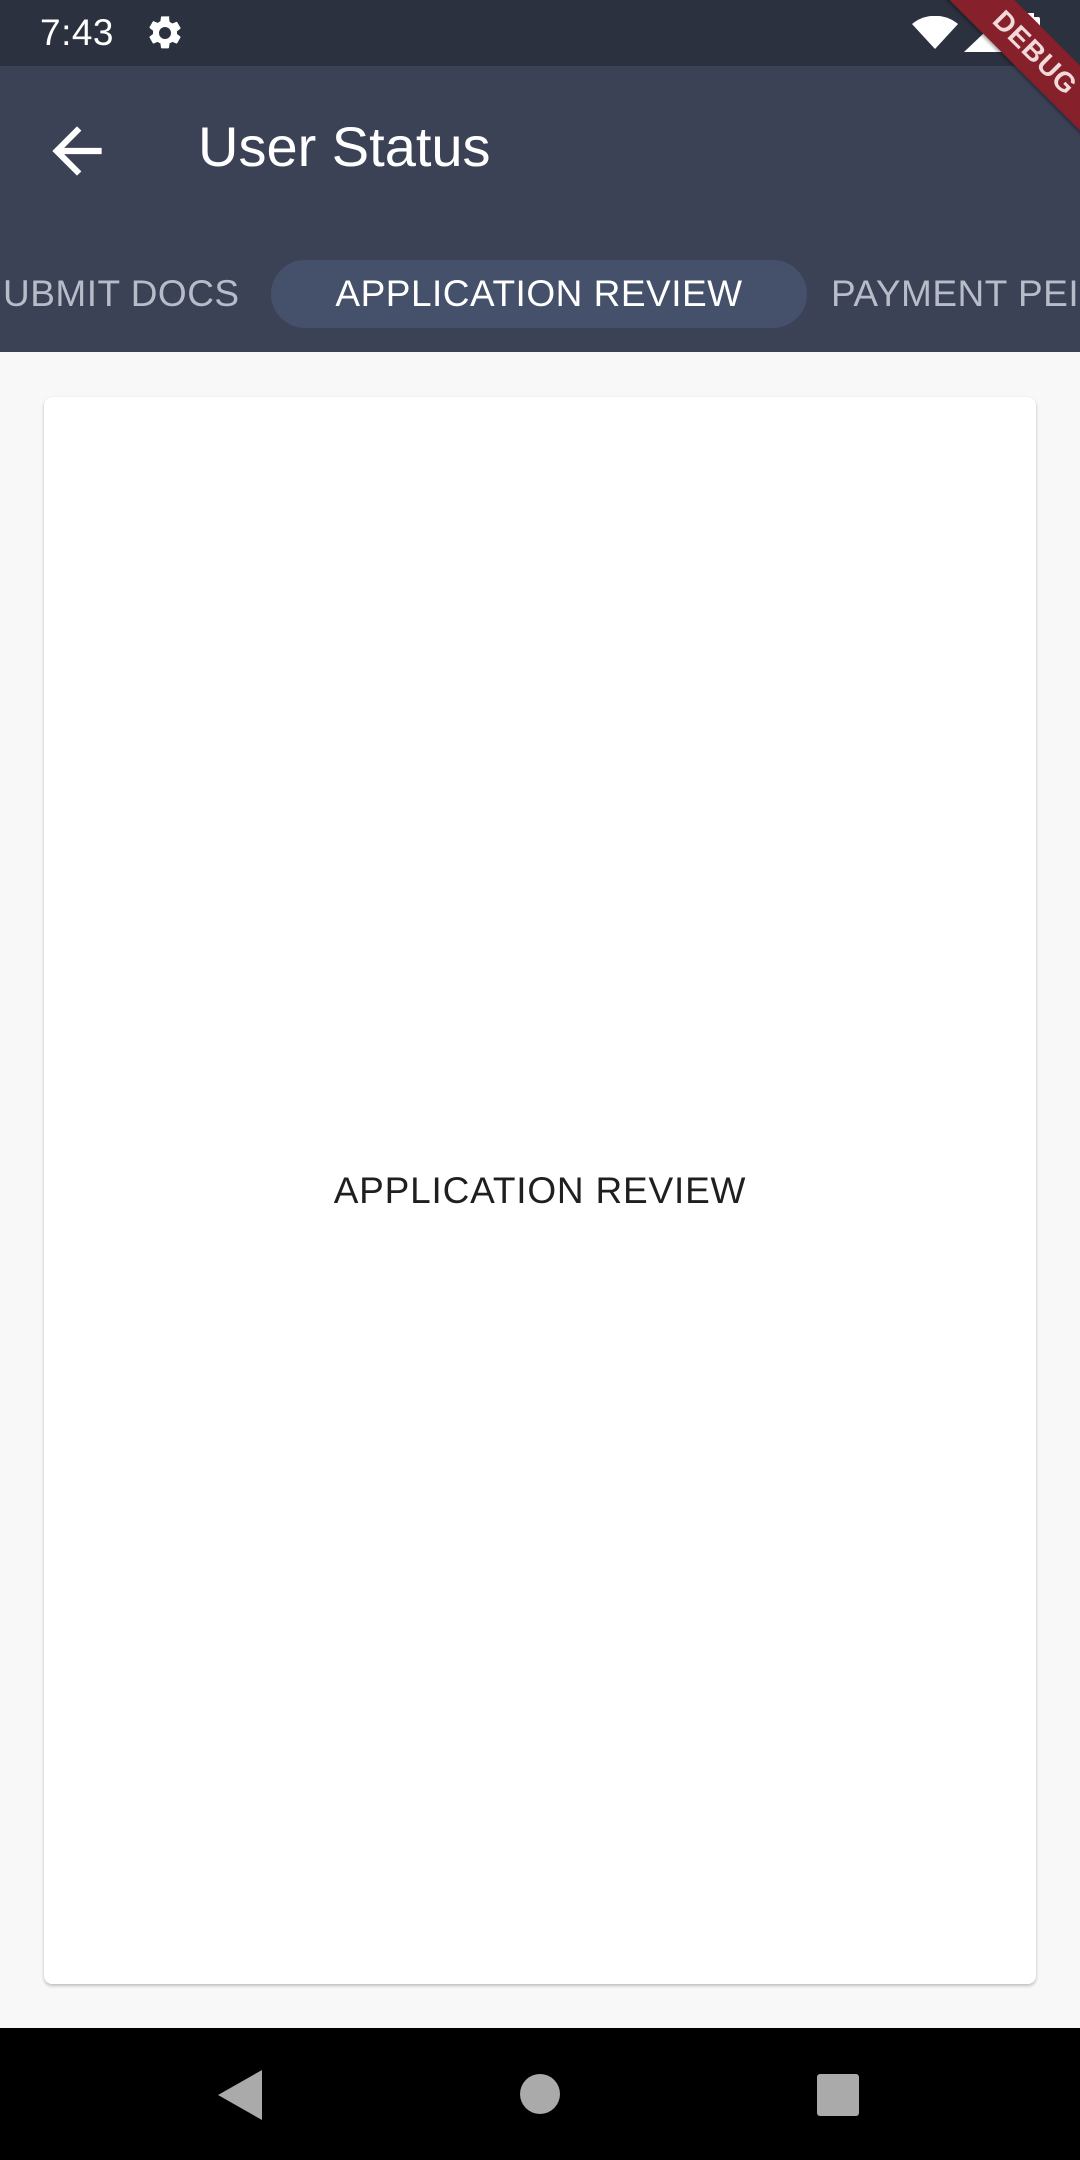 The height and width of the screenshot is (2160, 1080). What do you see at coordinates (77, 151) in the screenshot?
I see `arrow-left-icon` at bounding box center [77, 151].